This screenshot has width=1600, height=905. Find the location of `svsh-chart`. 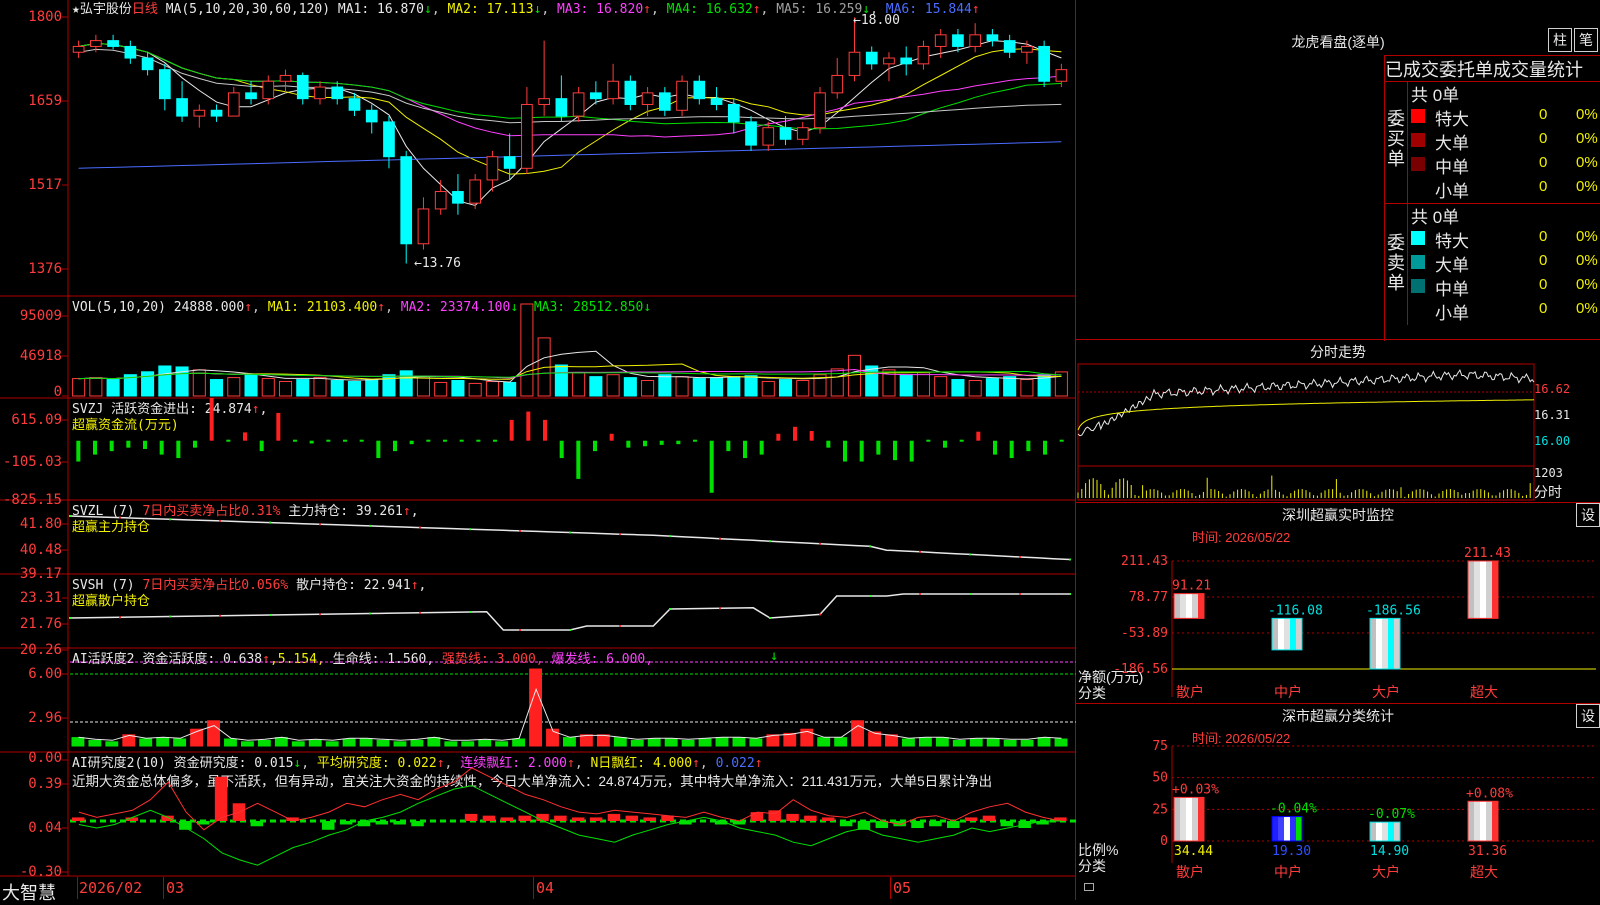

svsh-chart is located at coordinates (572, 610).